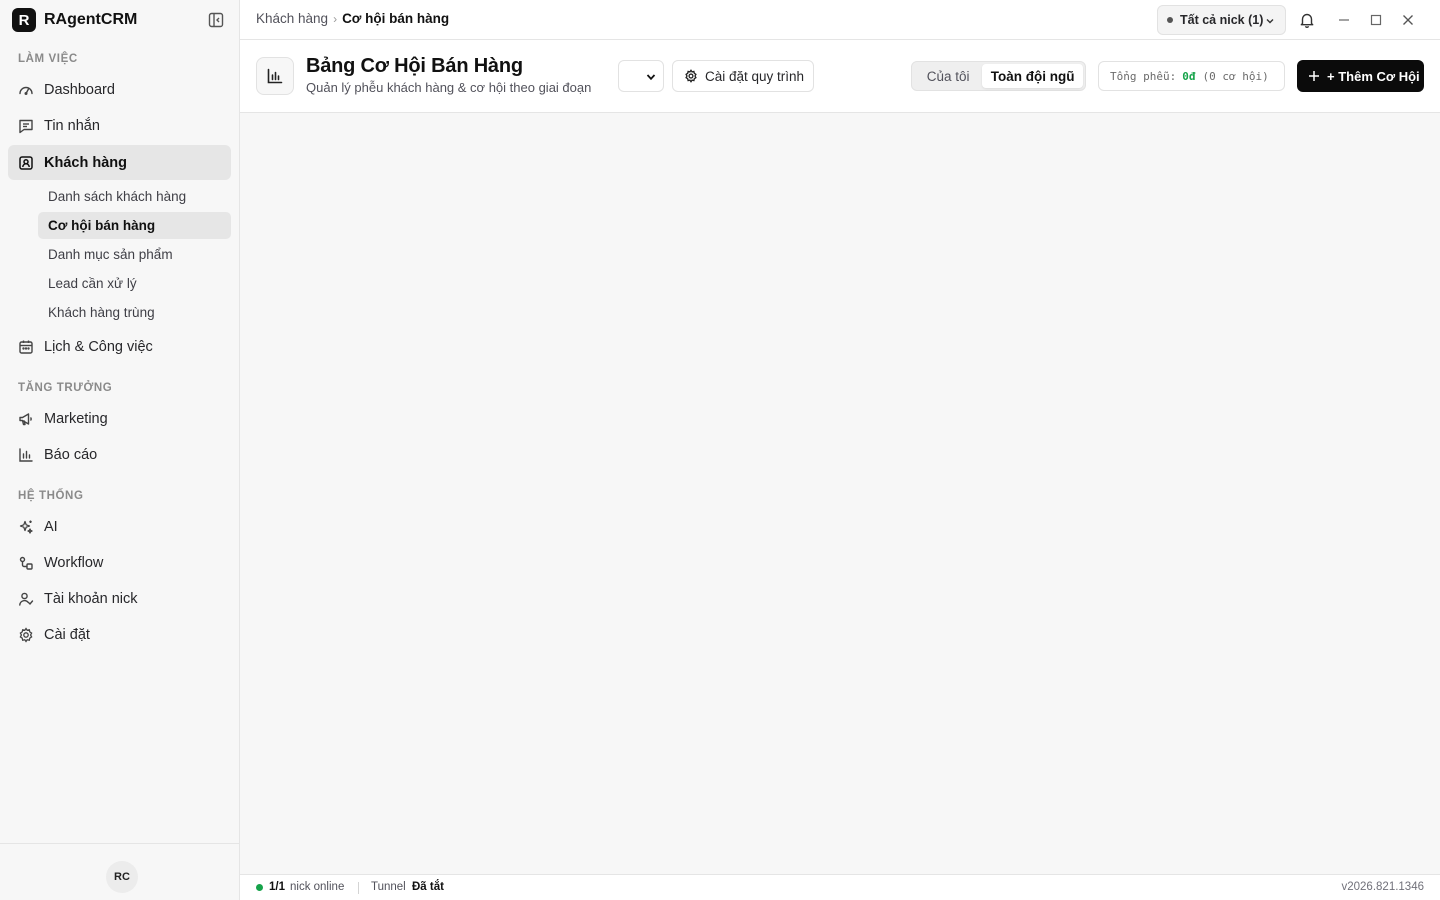 The width and height of the screenshot is (1440, 900). Describe the element at coordinates (71, 455) in the screenshot. I see `sidebar-item-label: Báo cáo` at that location.